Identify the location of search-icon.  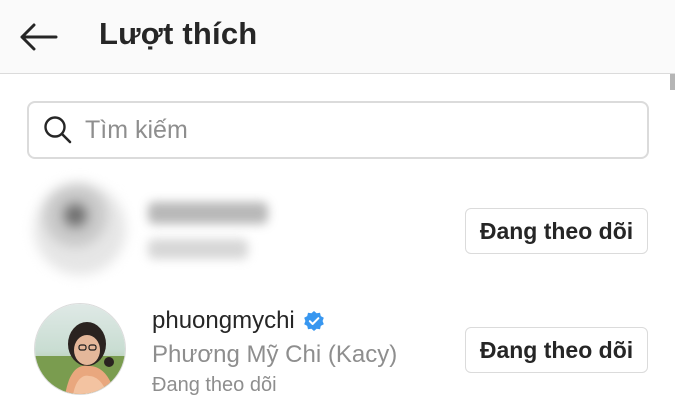
(59, 130).